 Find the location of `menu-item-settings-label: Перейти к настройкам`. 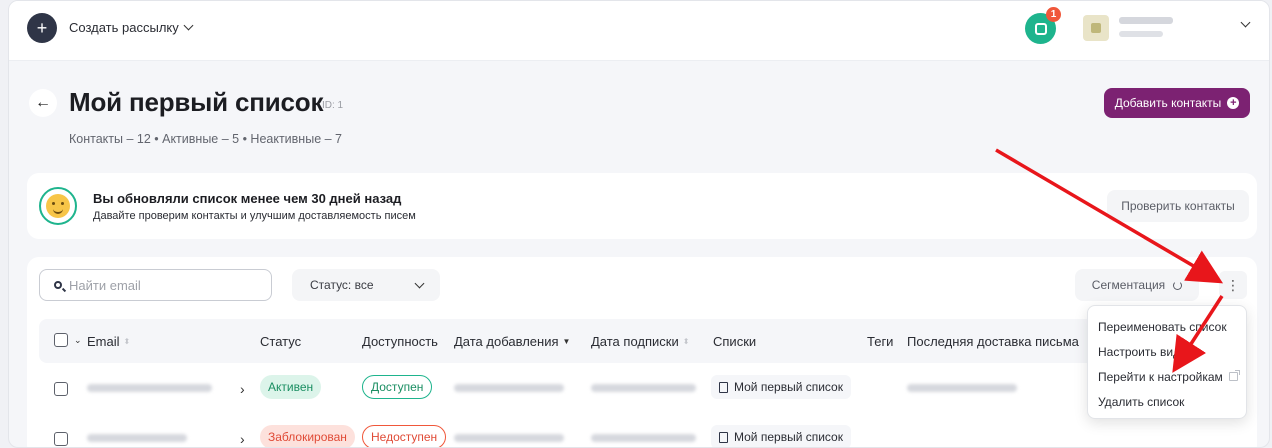

menu-item-settings-label: Перейти к настройкам is located at coordinates (1160, 376).